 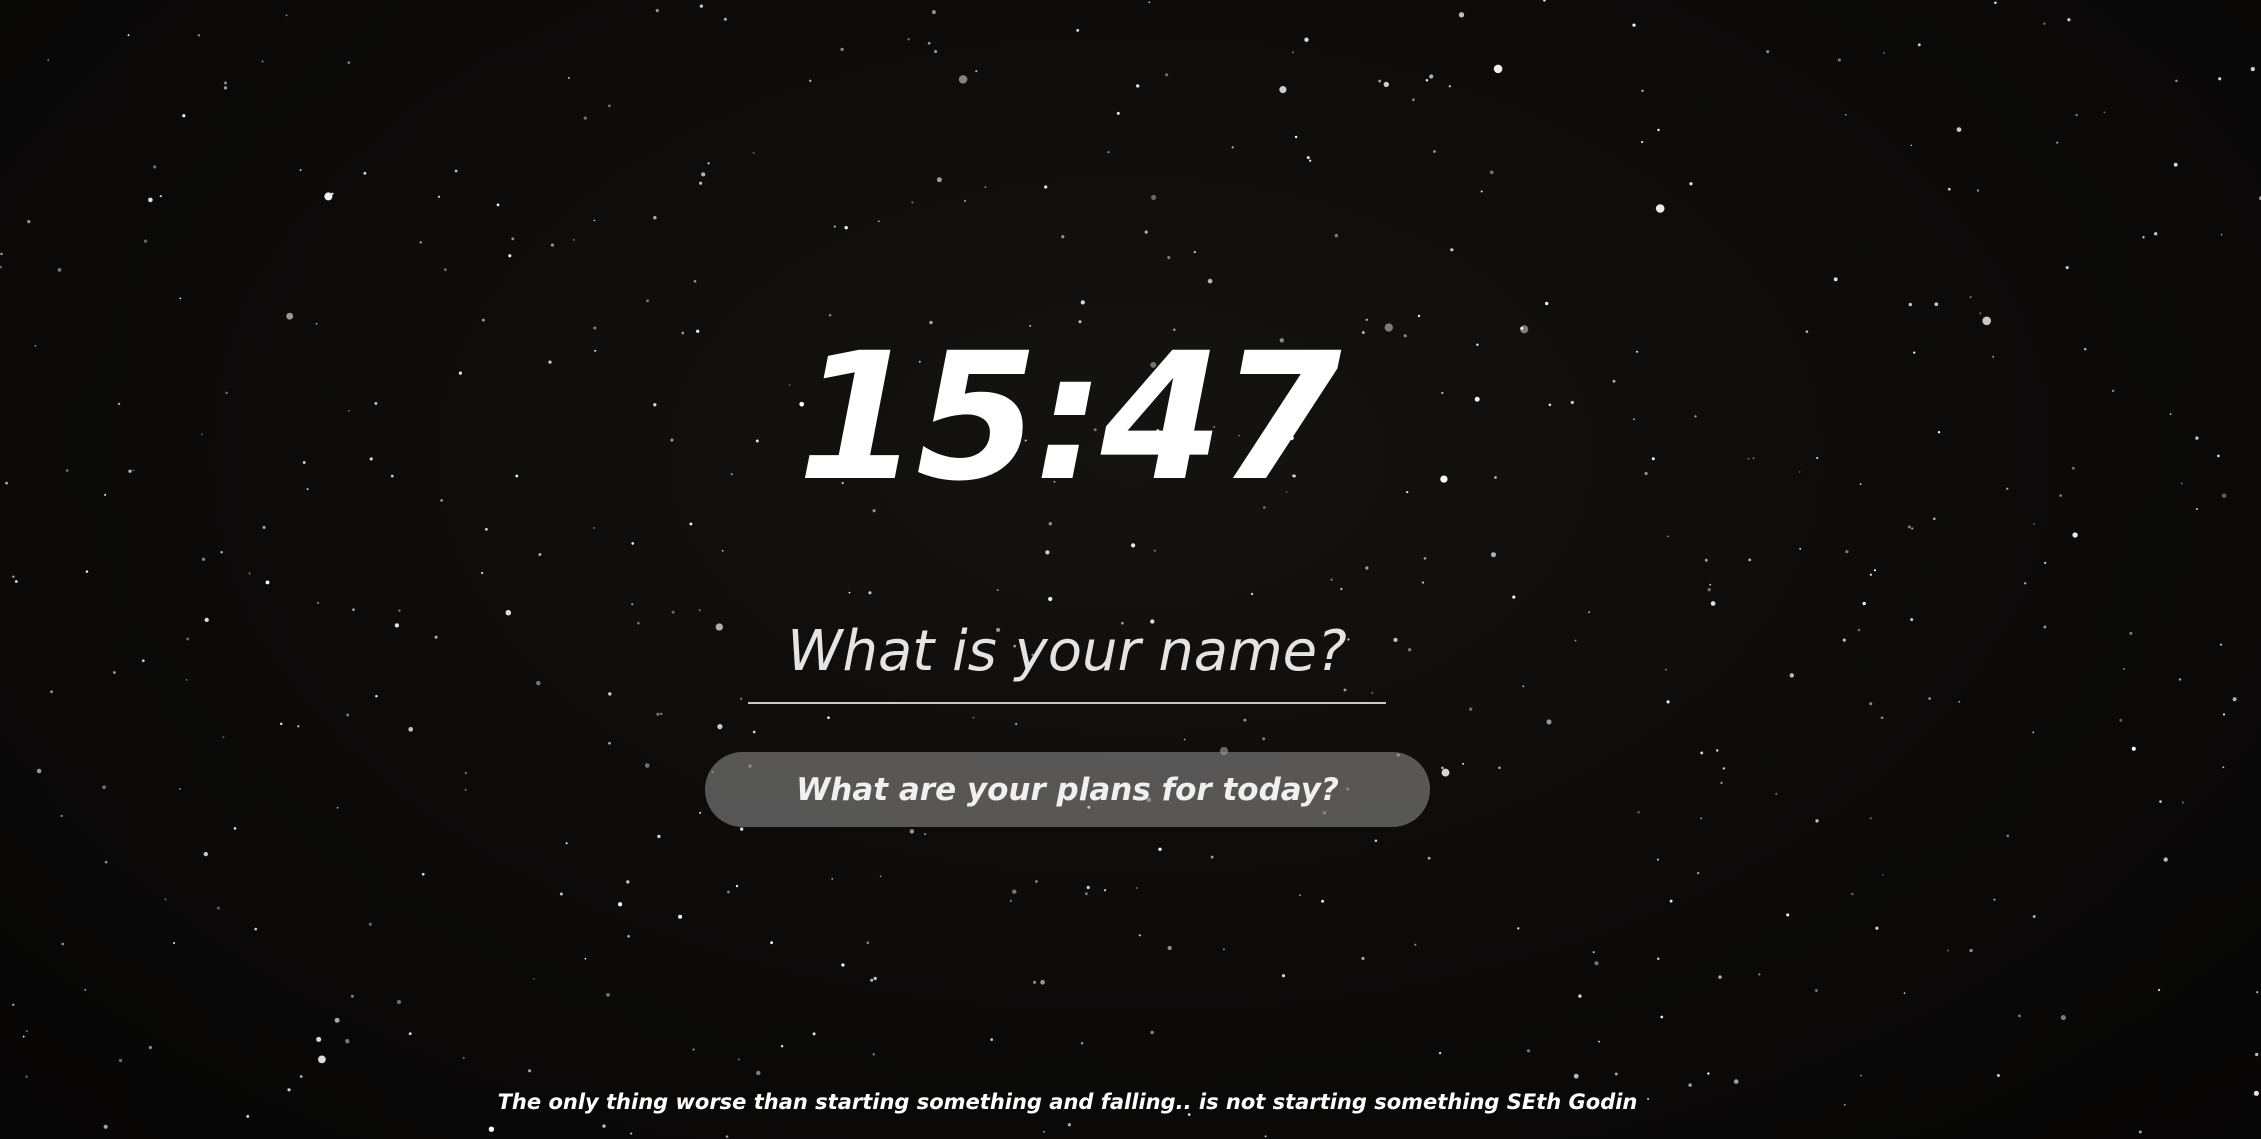 I want to click on plans-field-container, so click(x=1067, y=789).